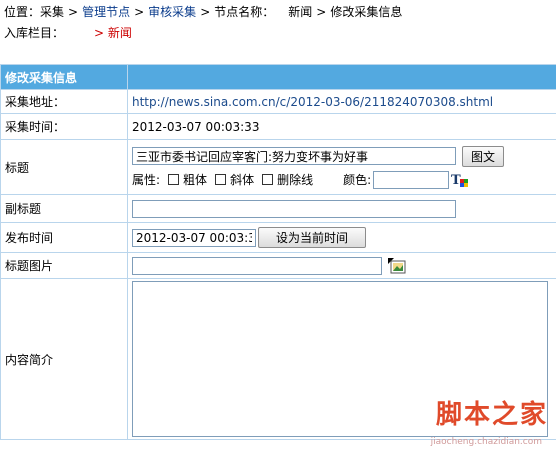  I want to click on form-row-title: 标题 图文 属性: 粗体 斜体 删除线 颜色: T, so click(278, 167).